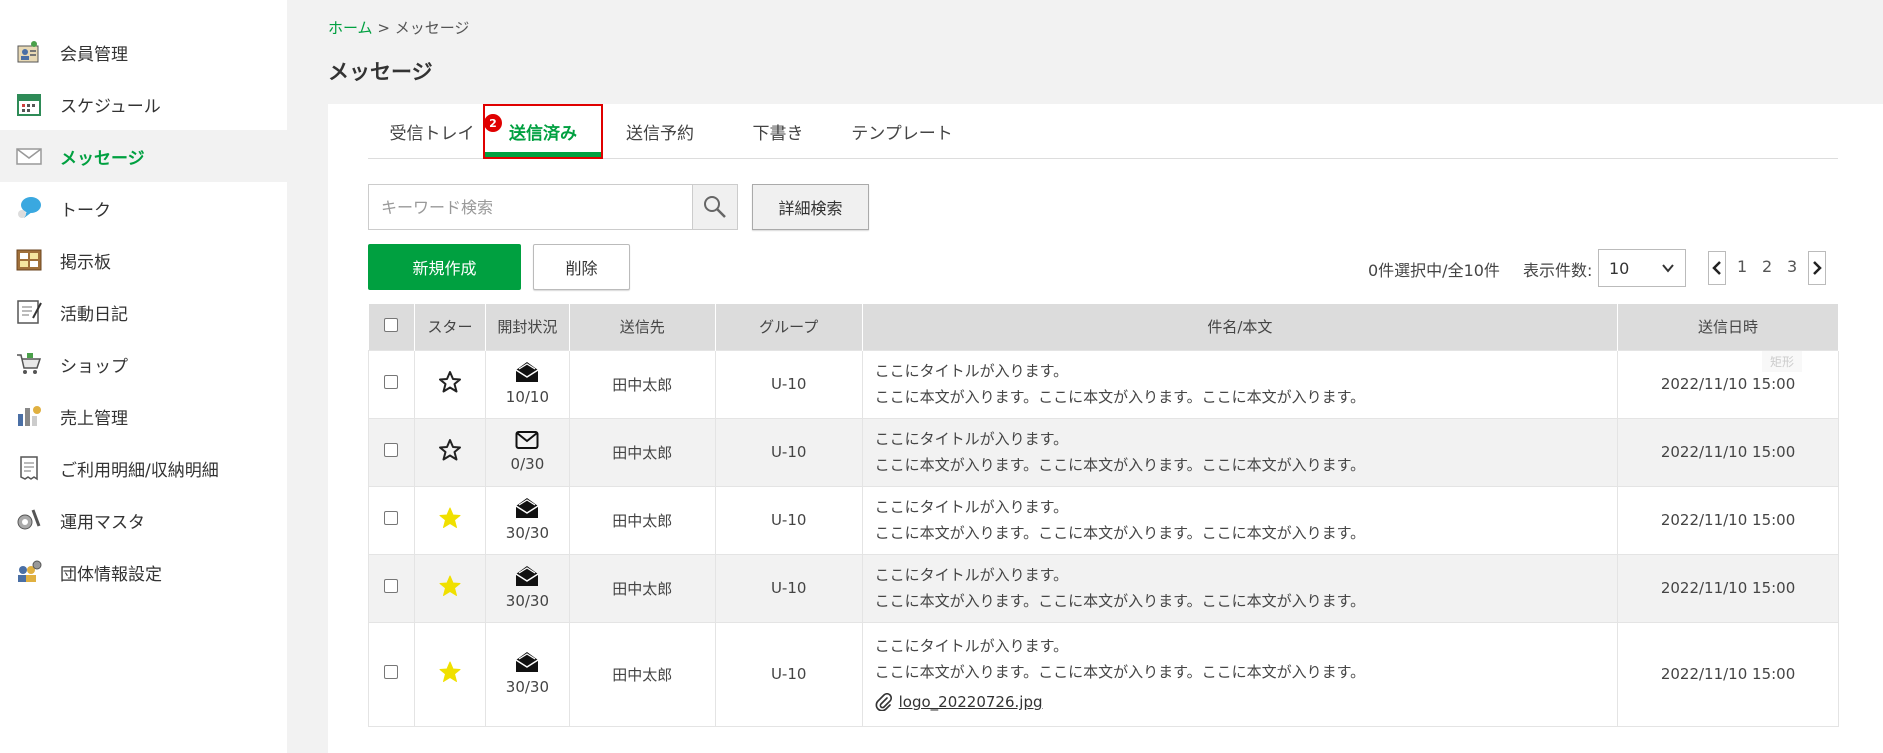 This screenshot has width=1883, height=753. I want to click on envelope-icon, so click(29, 156).